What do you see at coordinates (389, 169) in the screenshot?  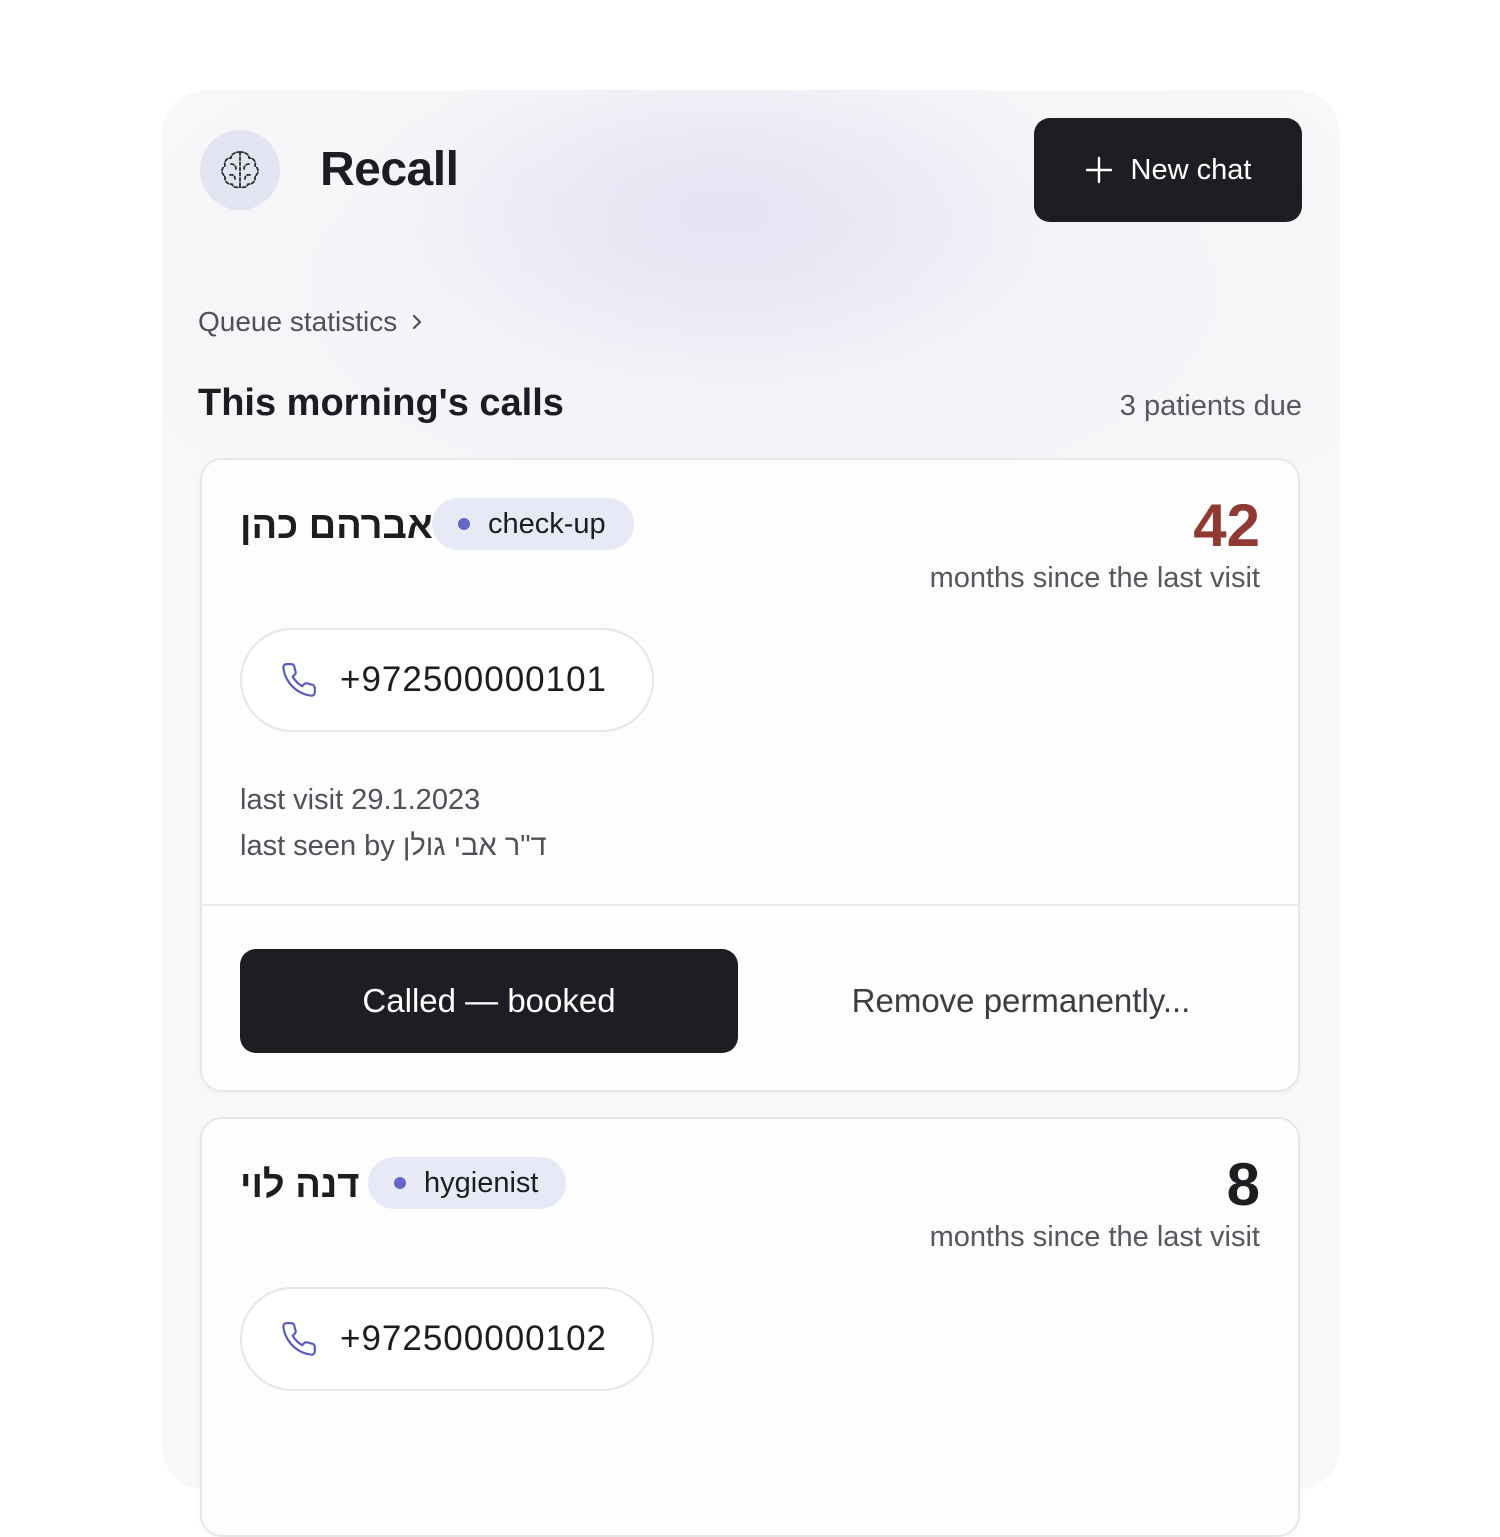 I see `app-title: Recall` at bounding box center [389, 169].